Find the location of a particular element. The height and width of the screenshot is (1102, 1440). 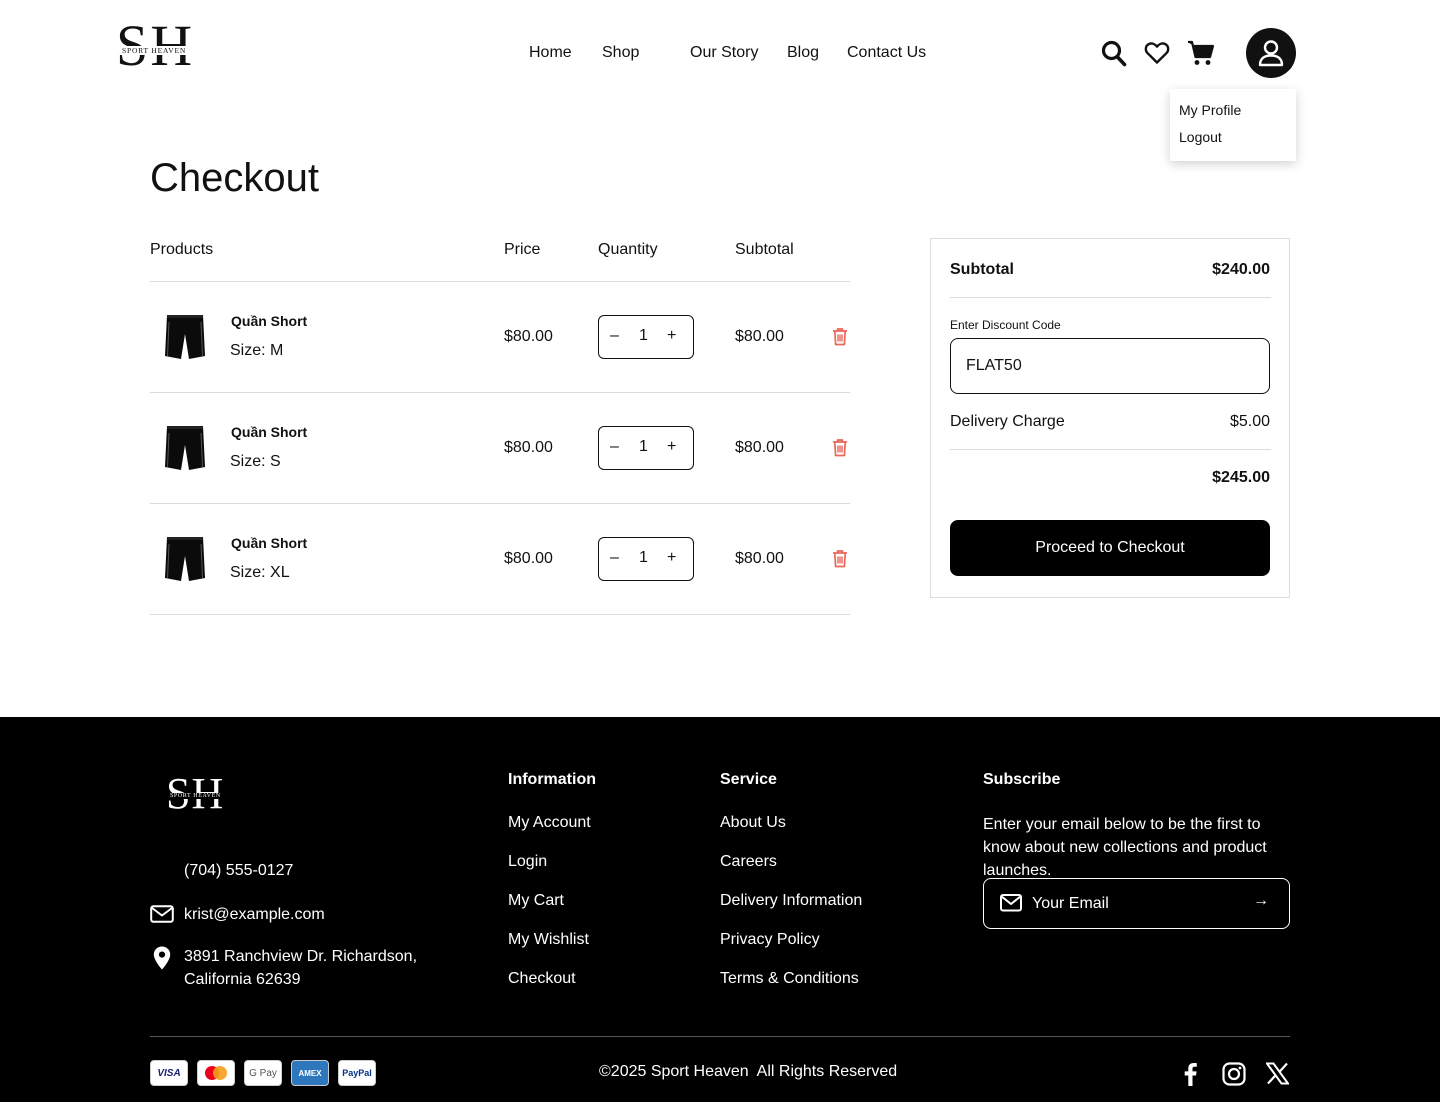

column-header-price: Price is located at coordinates (522, 249).